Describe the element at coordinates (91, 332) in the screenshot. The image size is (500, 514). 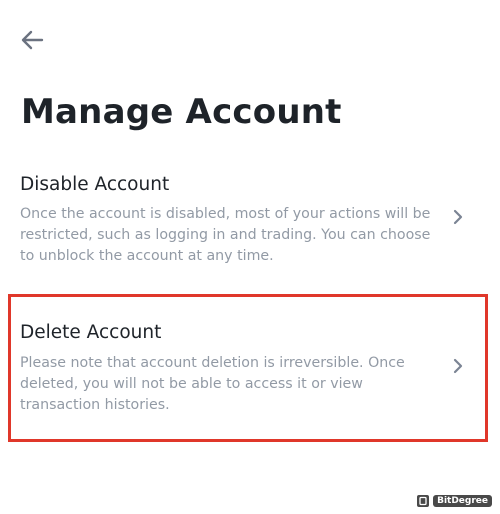
I see `delete-account-title: Delete Account` at that location.